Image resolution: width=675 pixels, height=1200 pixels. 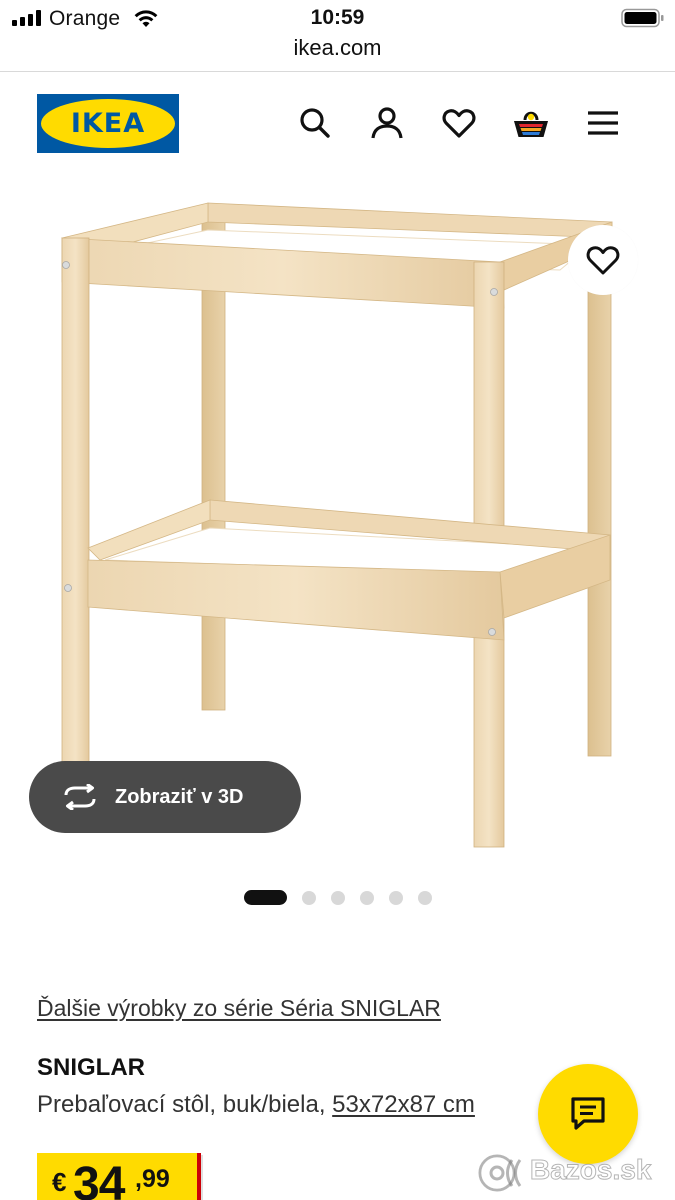 What do you see at coordinates (500, 1173) in the screenshot?
I see `at-sign-icon` at bounding box center [500, 1173].